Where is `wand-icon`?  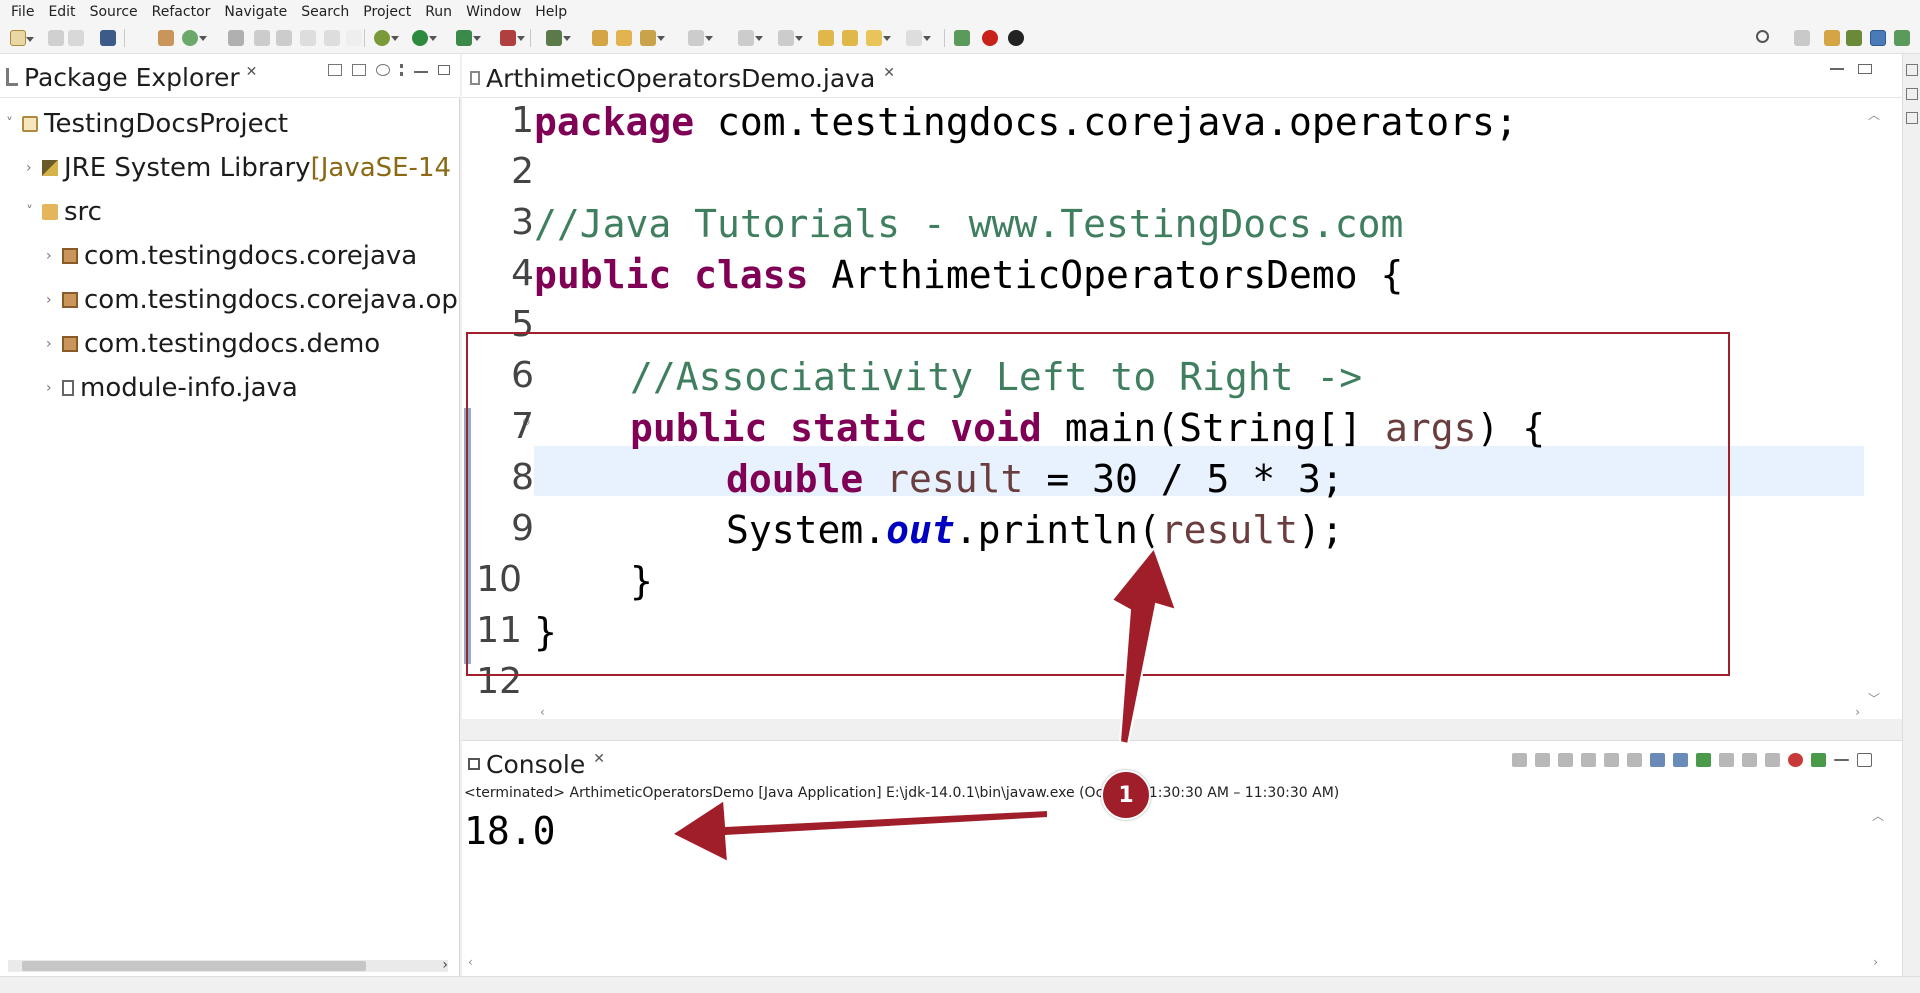
wand-icon is located at coordinates (652, 38).